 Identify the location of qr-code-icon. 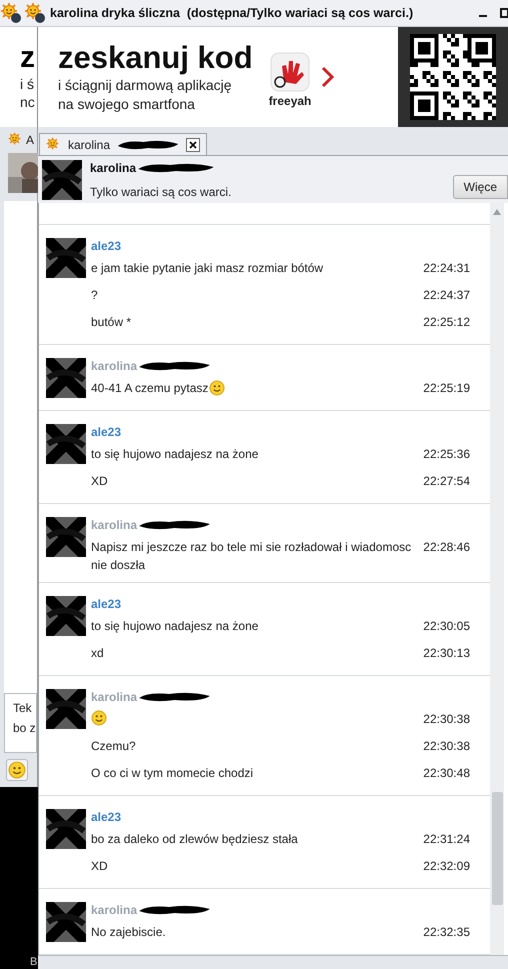
(453, 77).